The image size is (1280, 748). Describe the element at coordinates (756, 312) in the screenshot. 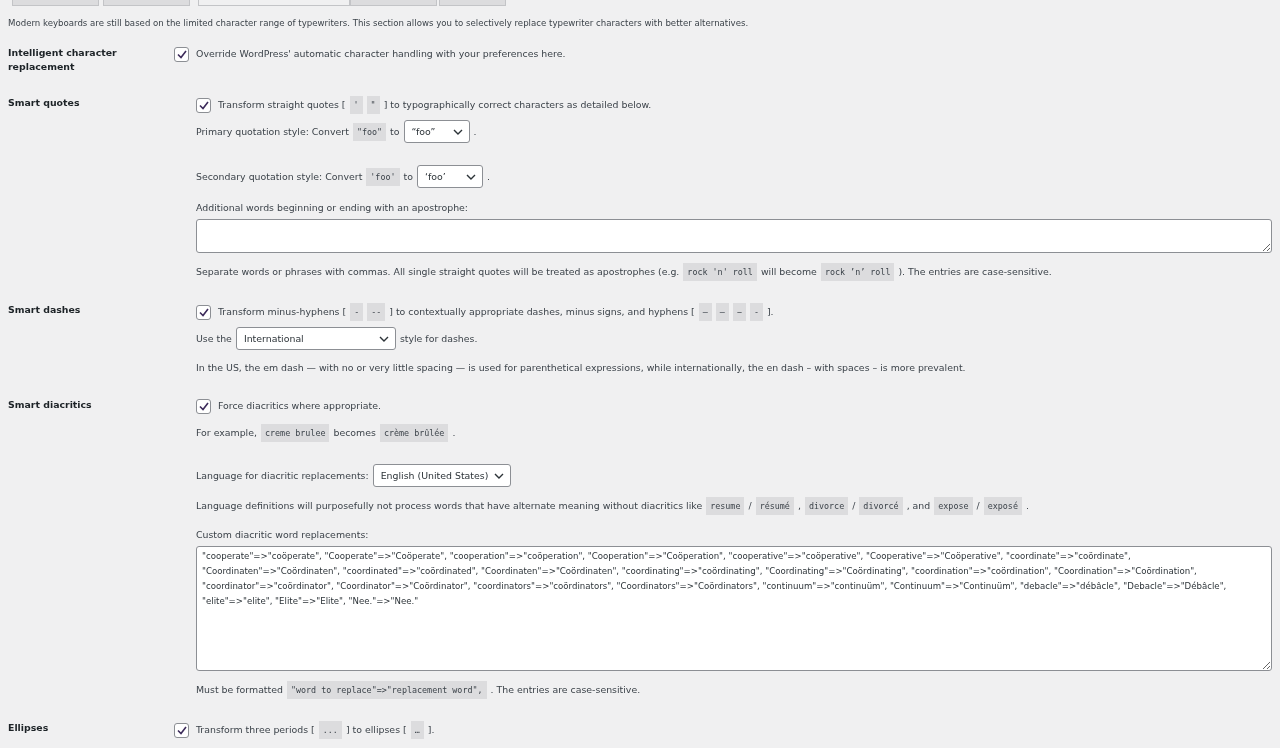

I see `code-snippet: ‐` at that location.